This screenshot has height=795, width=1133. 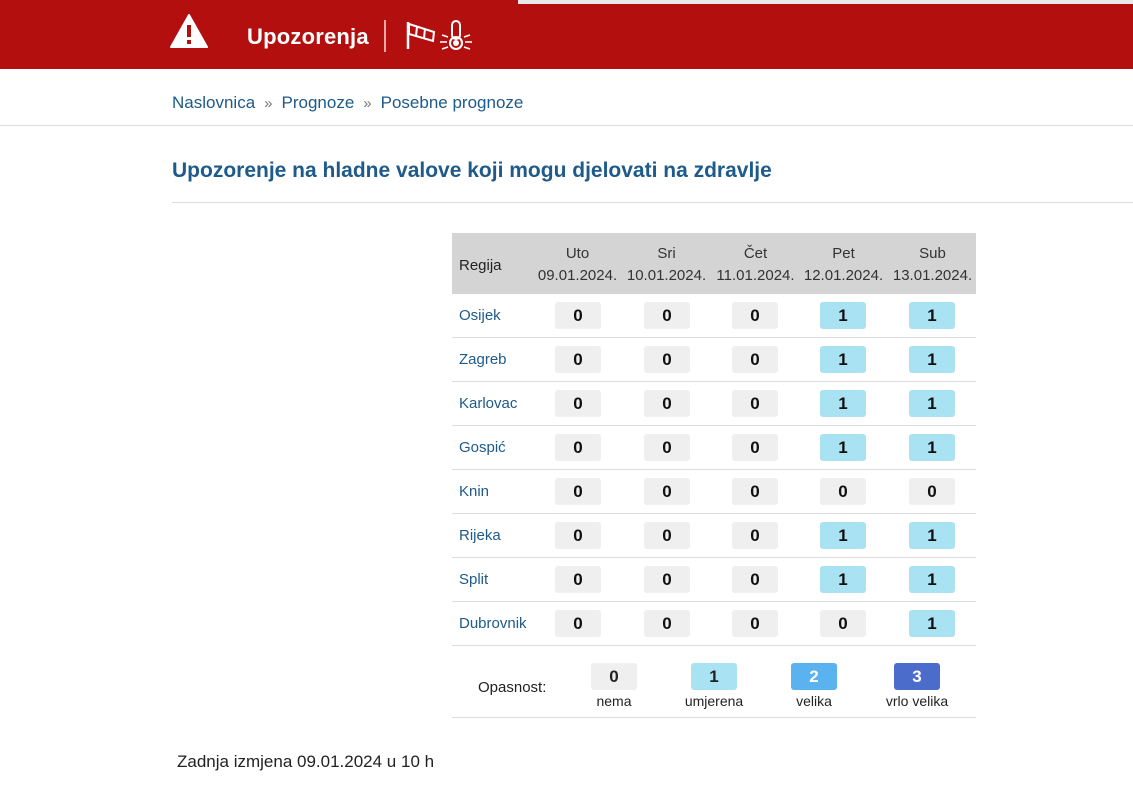 What do you see at coordinates (480, 535) in the screenshot?
I see `region-link: Rijeka` at bounding box center [480, 535].